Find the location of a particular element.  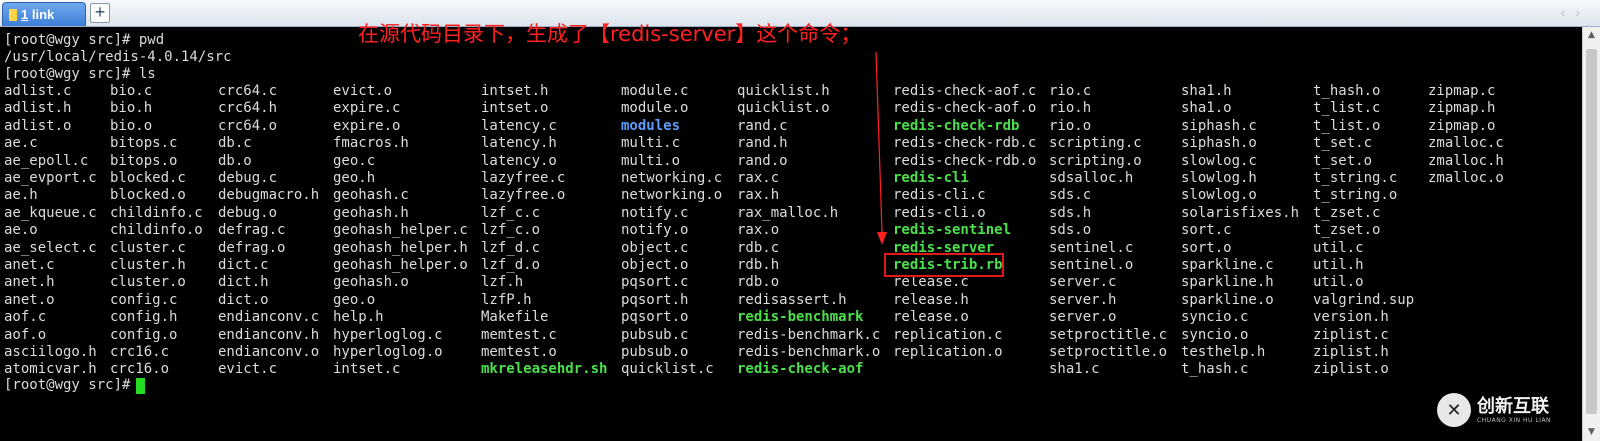

tab-status-icon is located at coordinates (13, 14).